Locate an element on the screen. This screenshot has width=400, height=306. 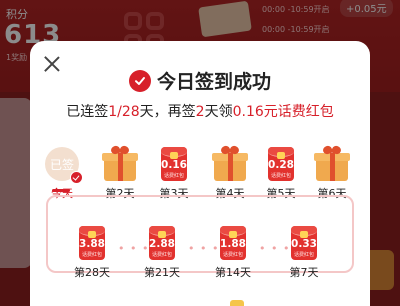
streak-progress: 1/28 is located at coordinates (124, 112).